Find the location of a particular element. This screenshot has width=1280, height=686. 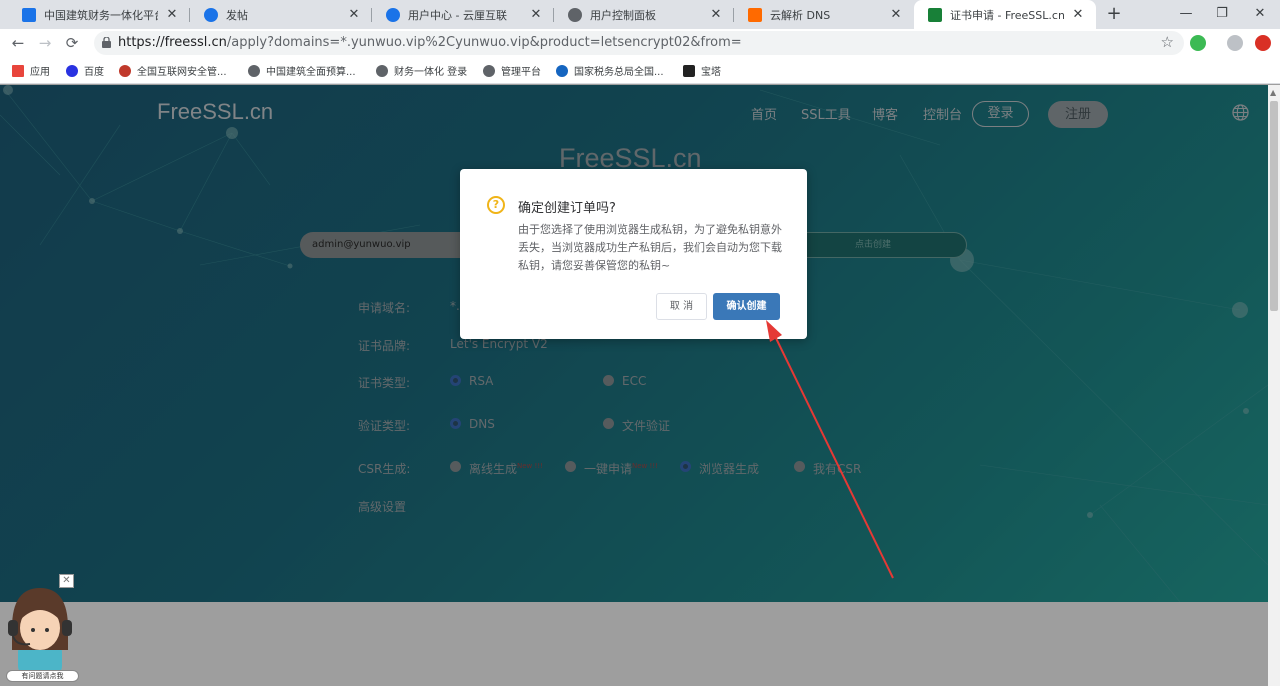

page-scrollbar: ▲ is located at coordinates (1274, 385).